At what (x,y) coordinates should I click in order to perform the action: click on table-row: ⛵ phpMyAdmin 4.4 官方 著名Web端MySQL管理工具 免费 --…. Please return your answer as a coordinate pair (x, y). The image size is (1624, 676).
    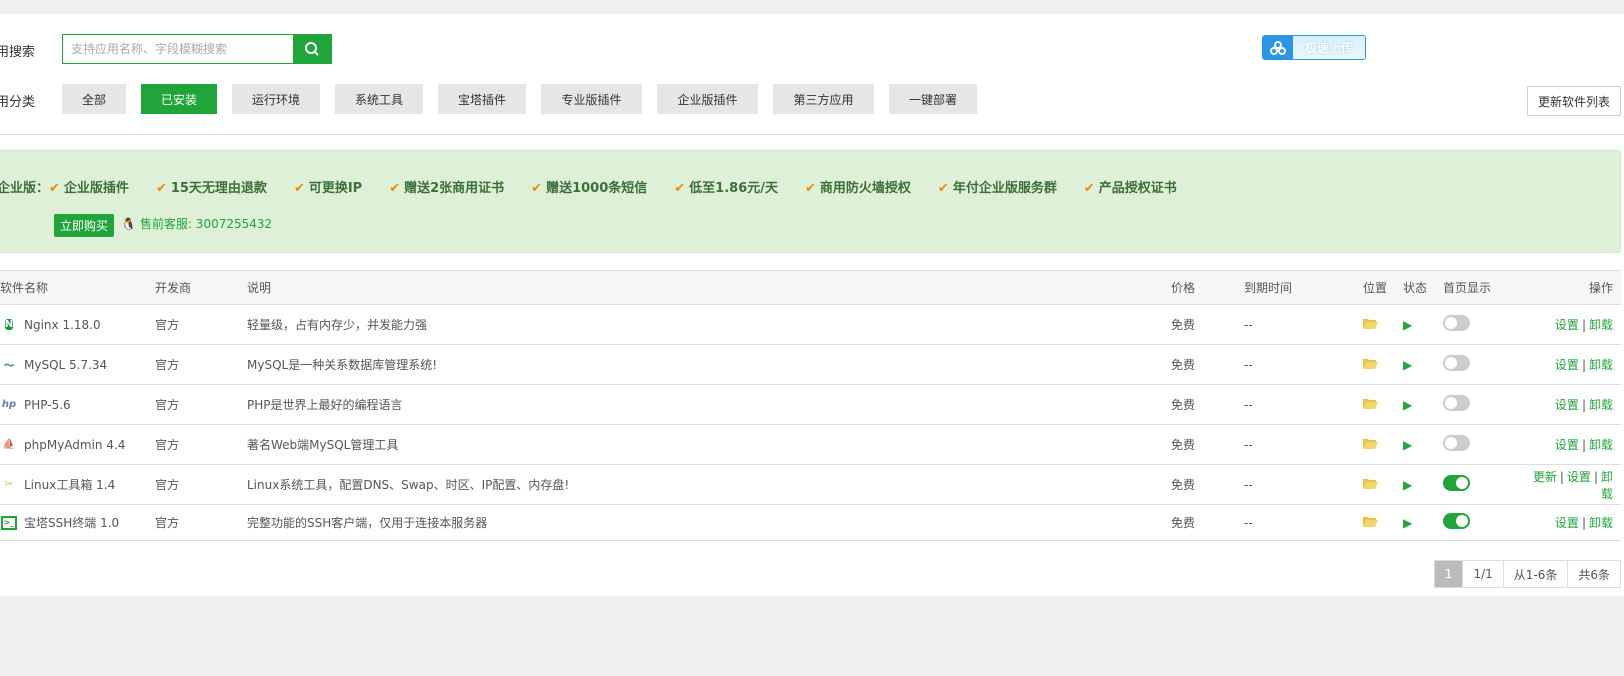
    Looking at the image, I should click on (810, 444).